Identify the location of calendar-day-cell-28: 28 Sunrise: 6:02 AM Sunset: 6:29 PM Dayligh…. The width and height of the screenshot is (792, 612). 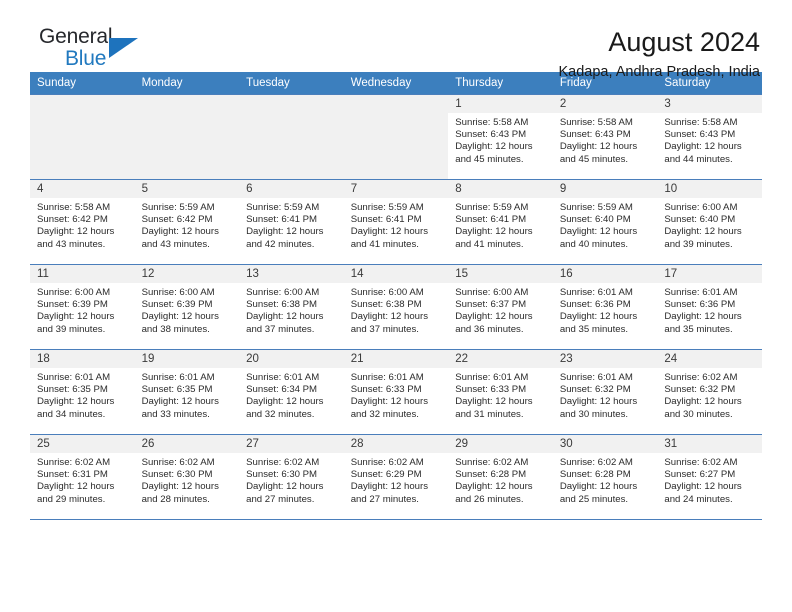
(396, 476).